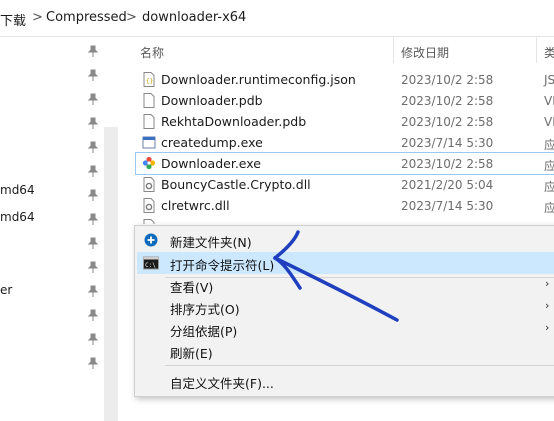  I want to click on file-name: RekhtaDownloader.pdb, so click(234, 121).